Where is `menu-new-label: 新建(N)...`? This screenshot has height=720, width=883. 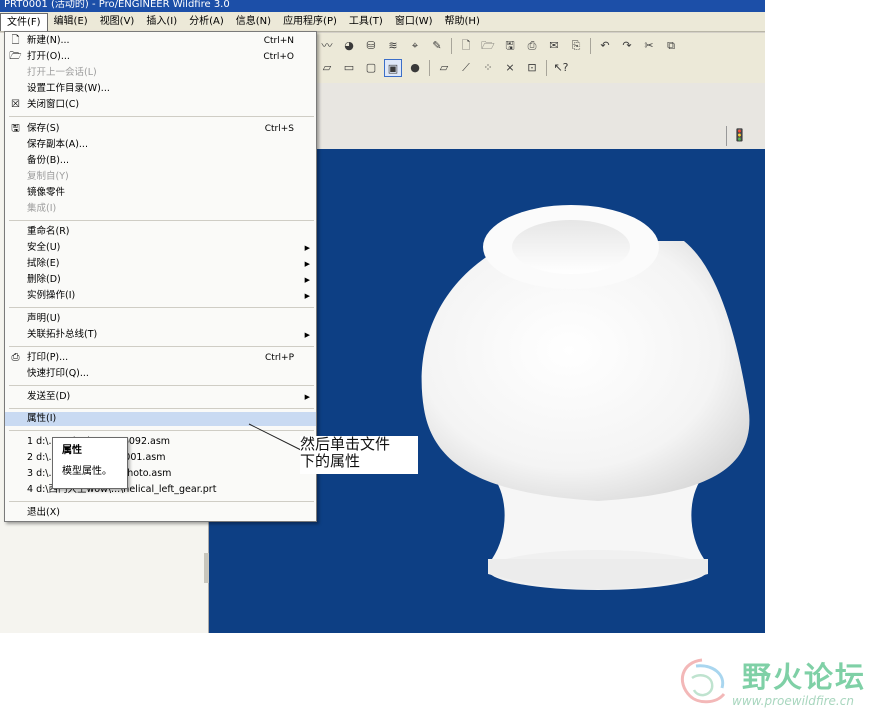 menu-new-label: 新建(N)... is located at coordinates (48, 40).